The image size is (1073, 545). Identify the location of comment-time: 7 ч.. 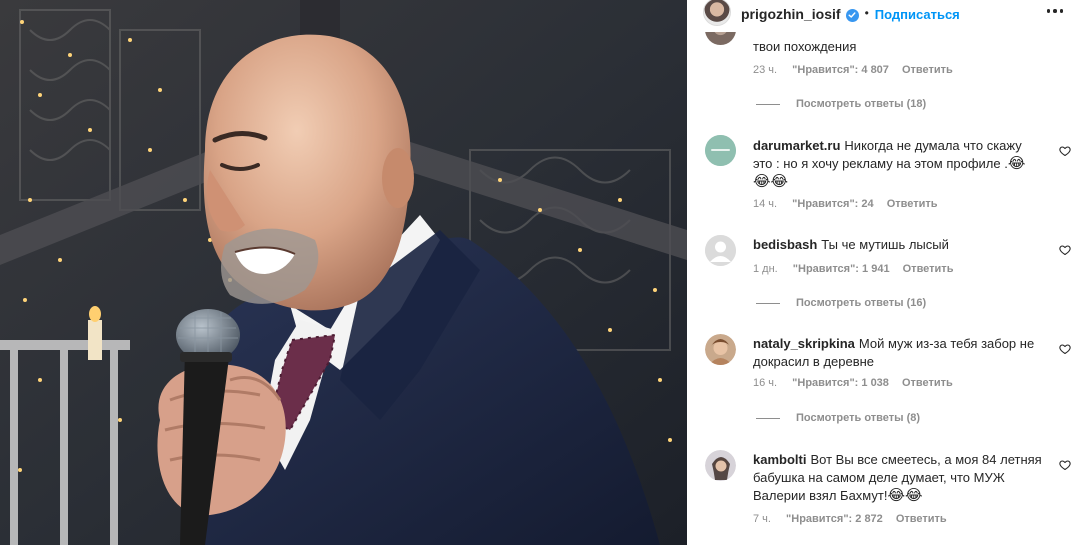
(762, 519).